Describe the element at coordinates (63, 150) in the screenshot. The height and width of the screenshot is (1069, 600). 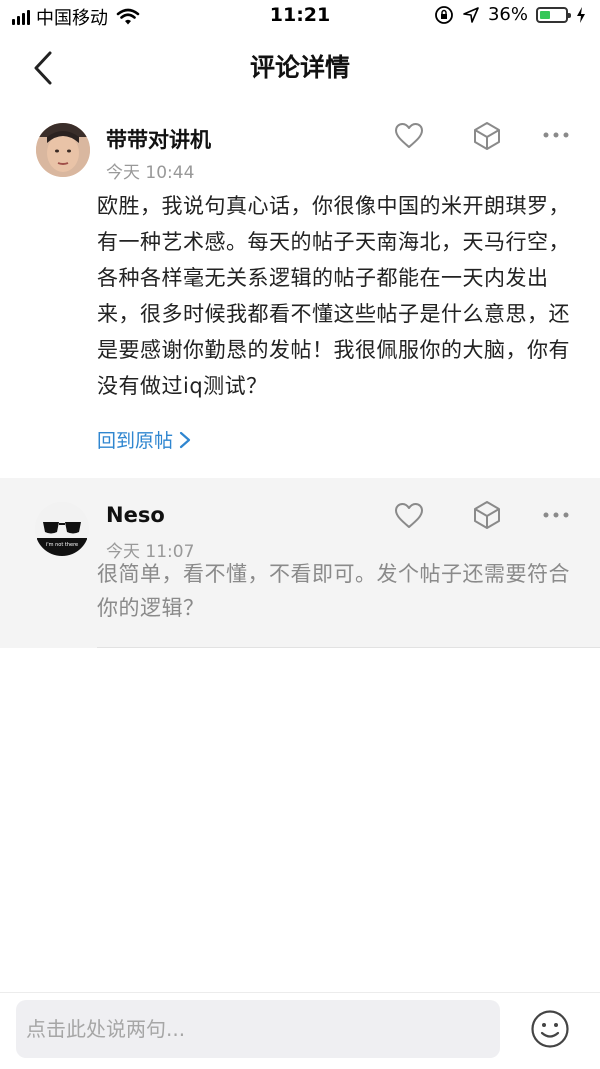
I see `avatar` at that location.